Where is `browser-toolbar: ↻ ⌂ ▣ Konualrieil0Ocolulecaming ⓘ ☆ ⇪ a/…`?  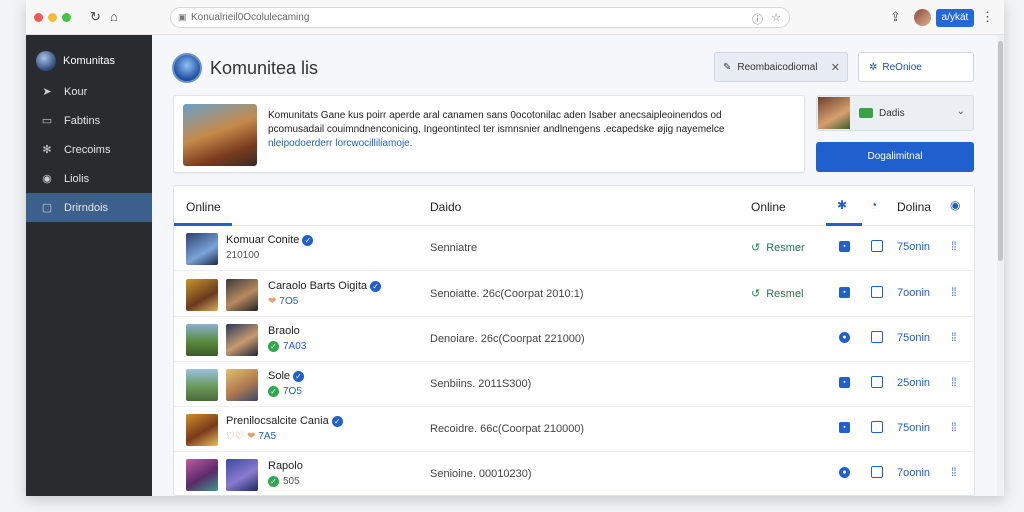
browser-toolbar: ↻ ⌂ ▣ Konualrieil0Ocolulecaming ⓘ ☆ ⇪ a/… is located at coordinates (515, 17).